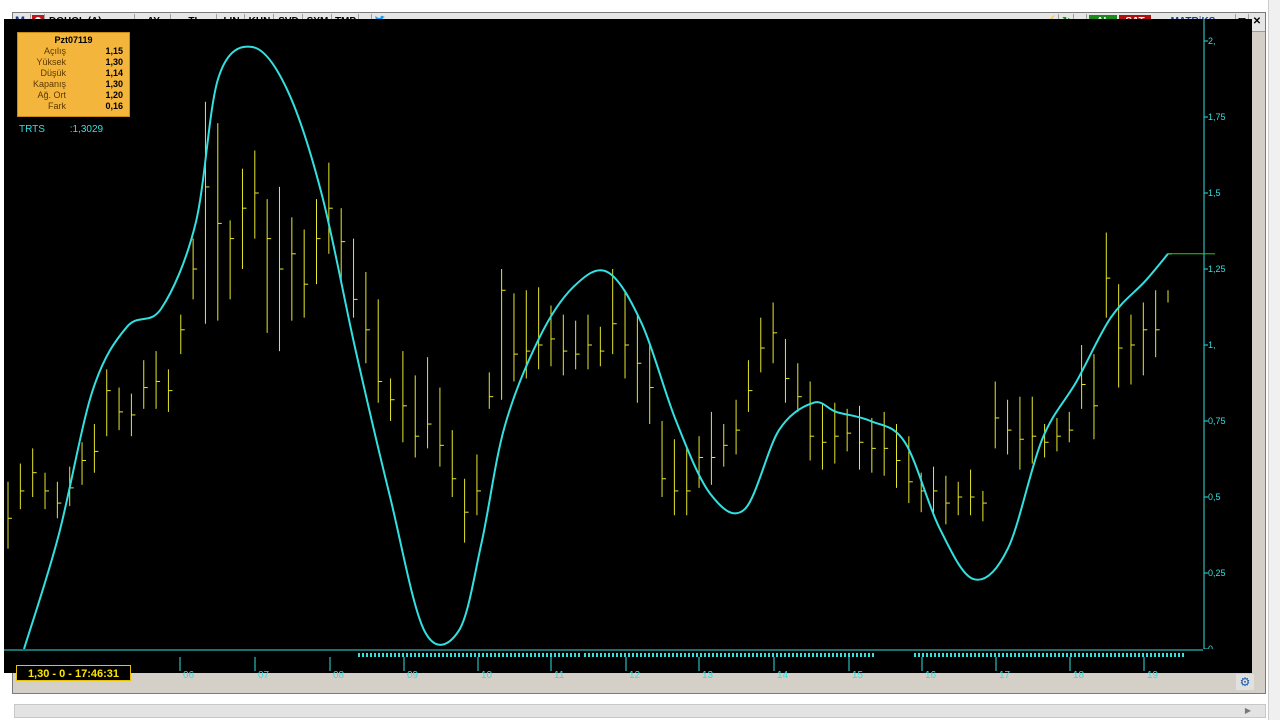  I want to click on price-tick-label: 0,5, so click(1214, 497).